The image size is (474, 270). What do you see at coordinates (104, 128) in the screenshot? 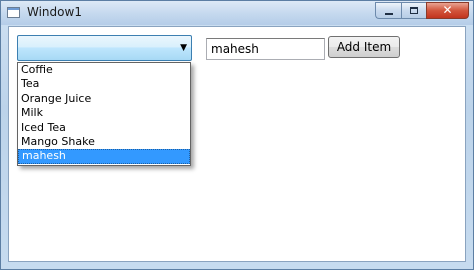
I see `dropdown-item: Iced Tea` at bounding box center [104, 128].